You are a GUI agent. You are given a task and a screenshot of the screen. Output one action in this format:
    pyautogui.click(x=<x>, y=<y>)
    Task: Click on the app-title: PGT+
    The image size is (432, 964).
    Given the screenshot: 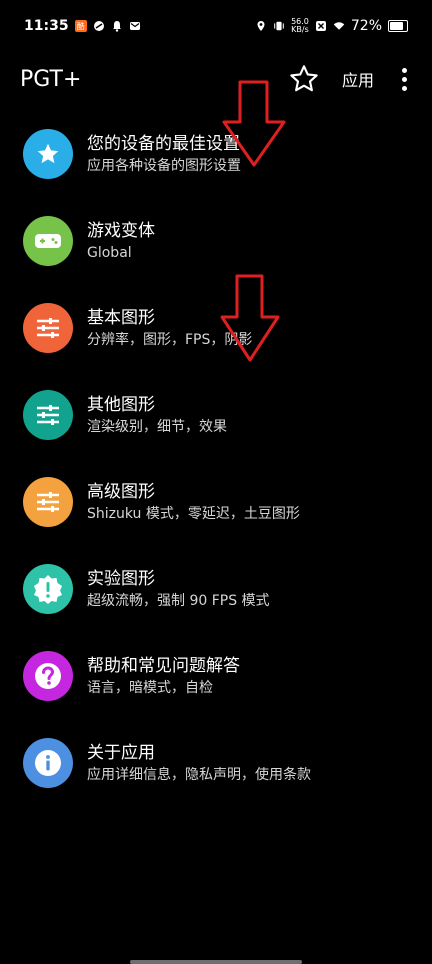 What is the action you would take?
    pyautogui.click(x=51, y=79)
    